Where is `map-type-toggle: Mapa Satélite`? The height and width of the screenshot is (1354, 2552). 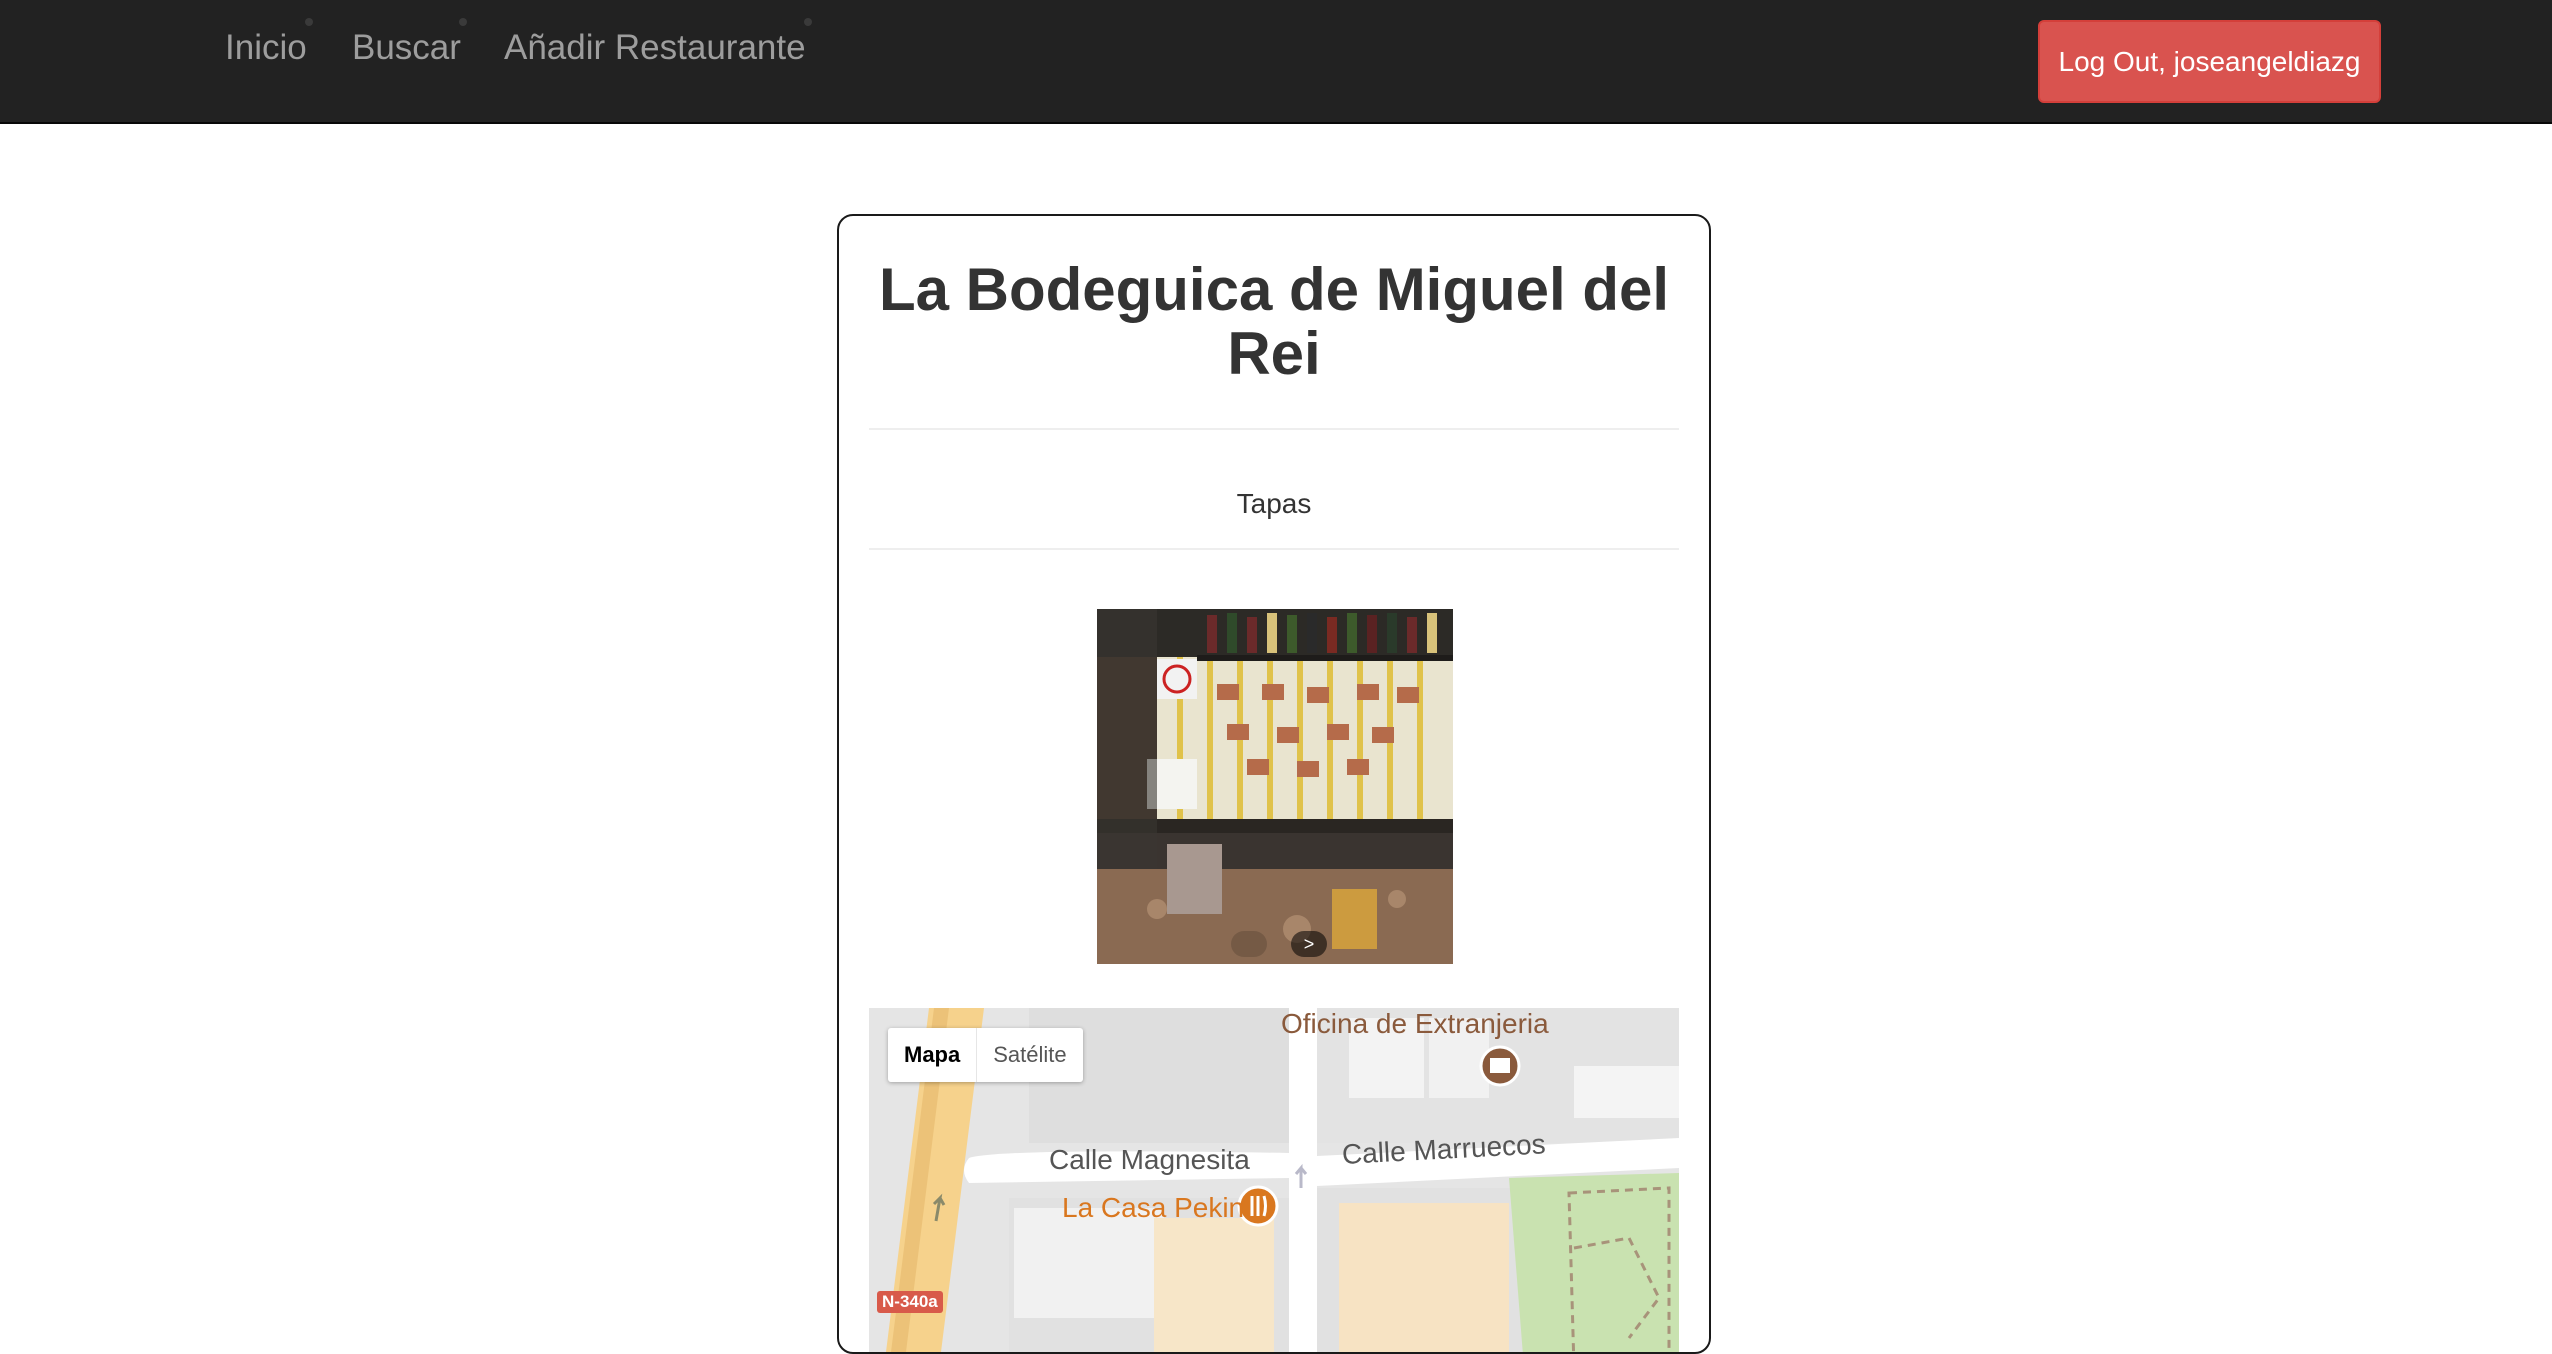
map-type-toggle: Mapa Satélite is located at coordinates (985, 1055).